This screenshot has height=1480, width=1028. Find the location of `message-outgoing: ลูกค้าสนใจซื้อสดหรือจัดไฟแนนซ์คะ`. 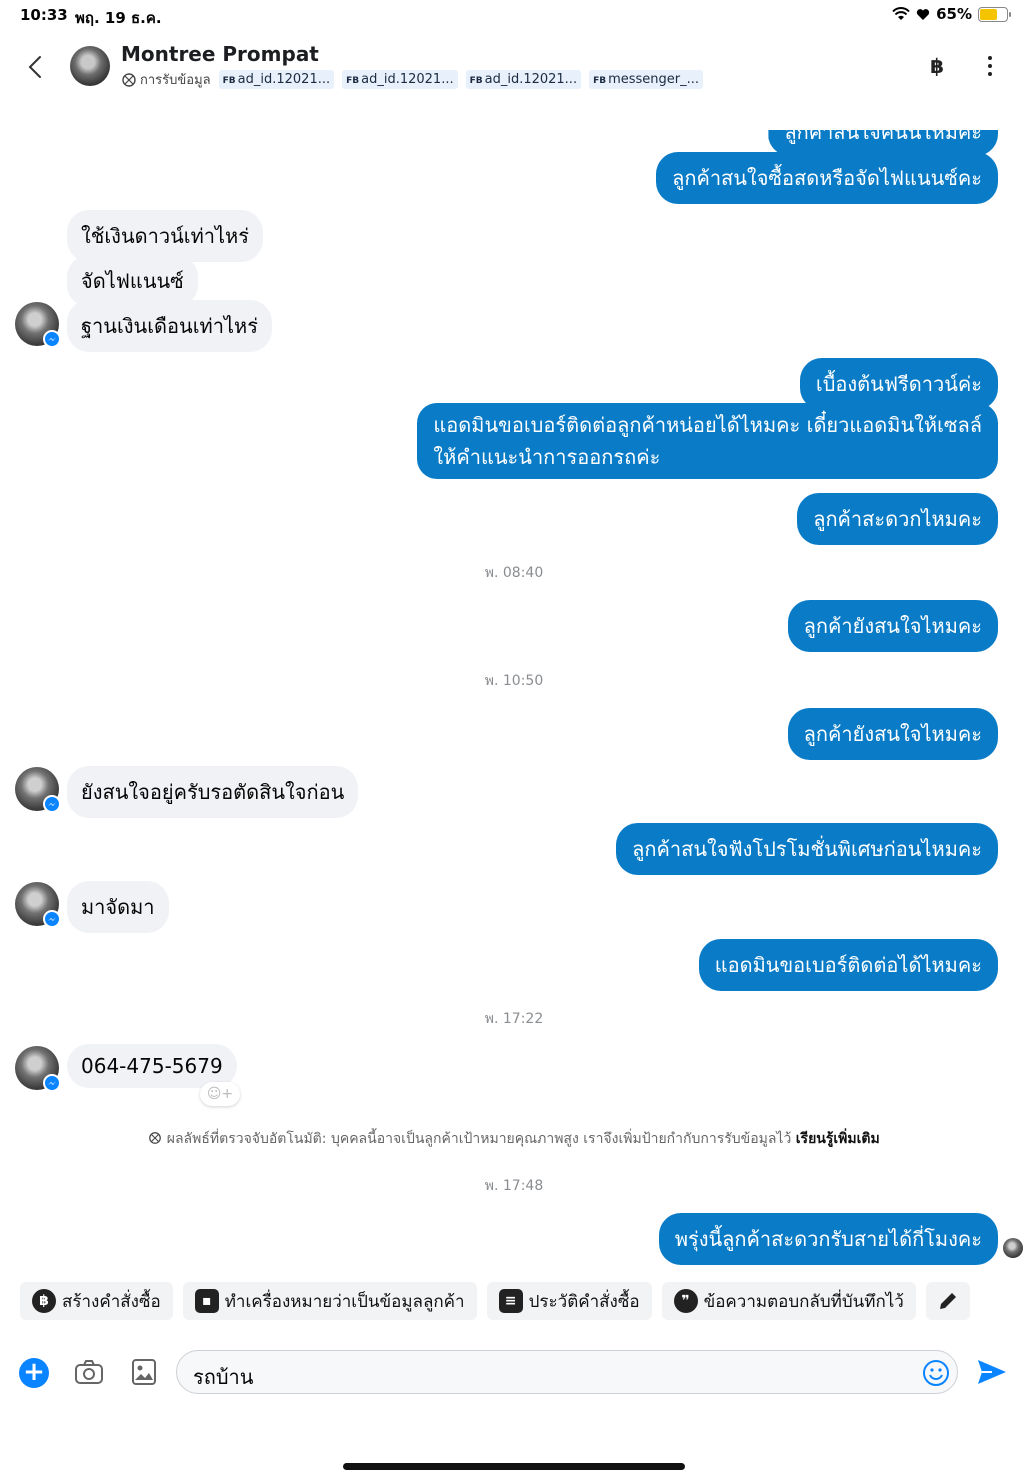

message-outgoing: ลูกค้าสนใจซื้อสดหรือจัดไฟแนนซ์คะ is located at coordinates (827, 178).